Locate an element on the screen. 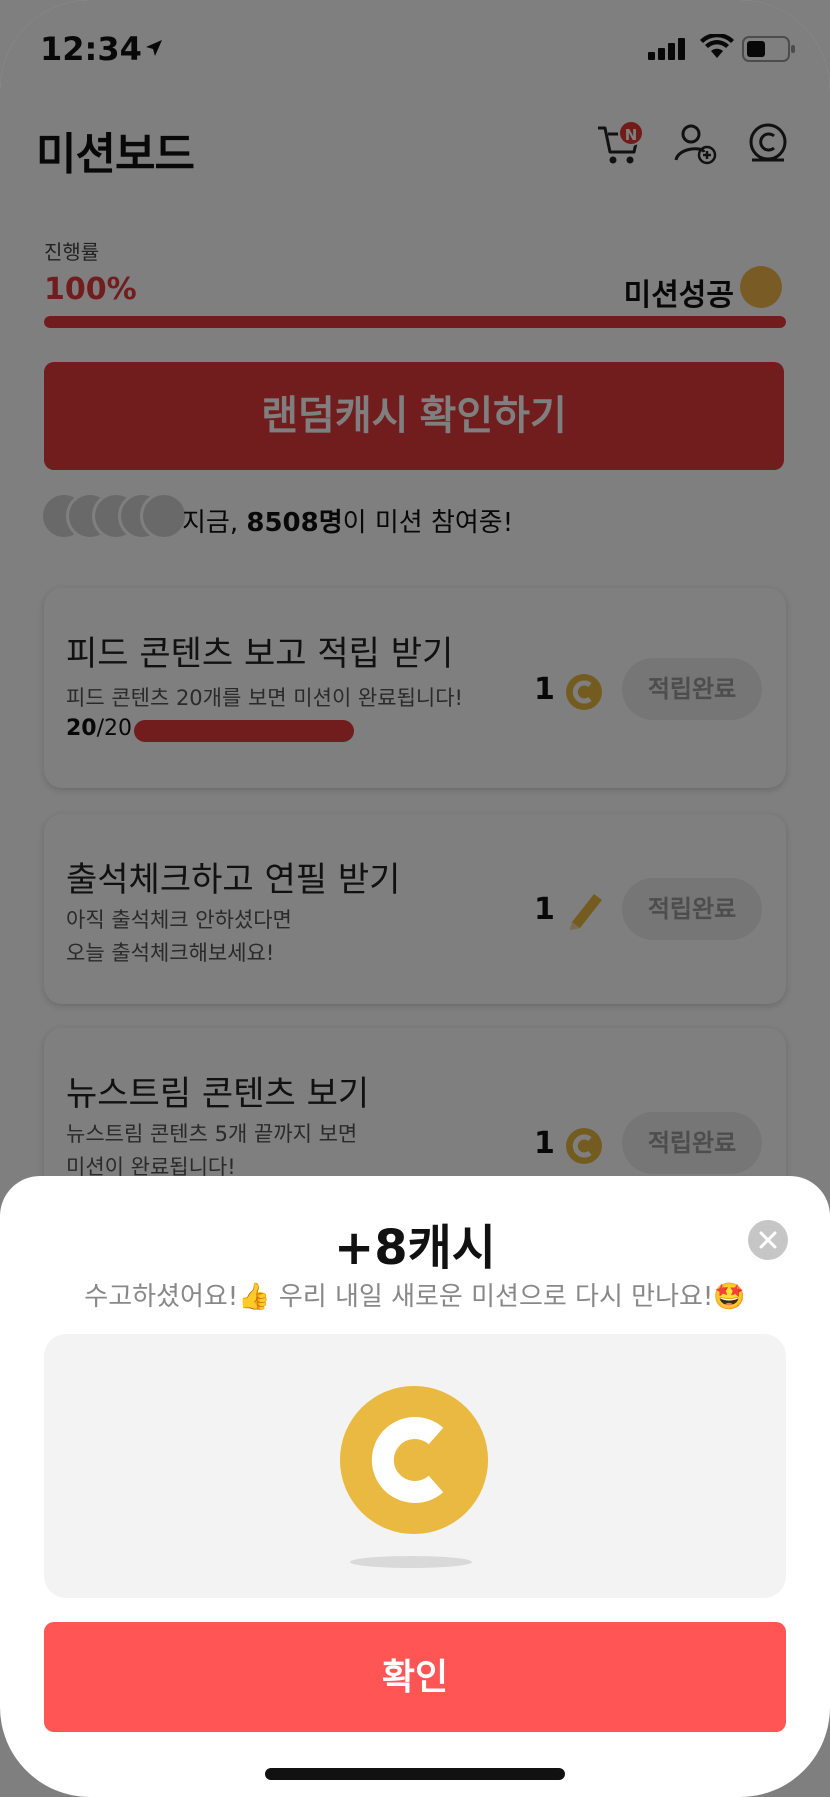 This screenshot has height=1797, width=830. close-button is located at coordinates (768, 1240).